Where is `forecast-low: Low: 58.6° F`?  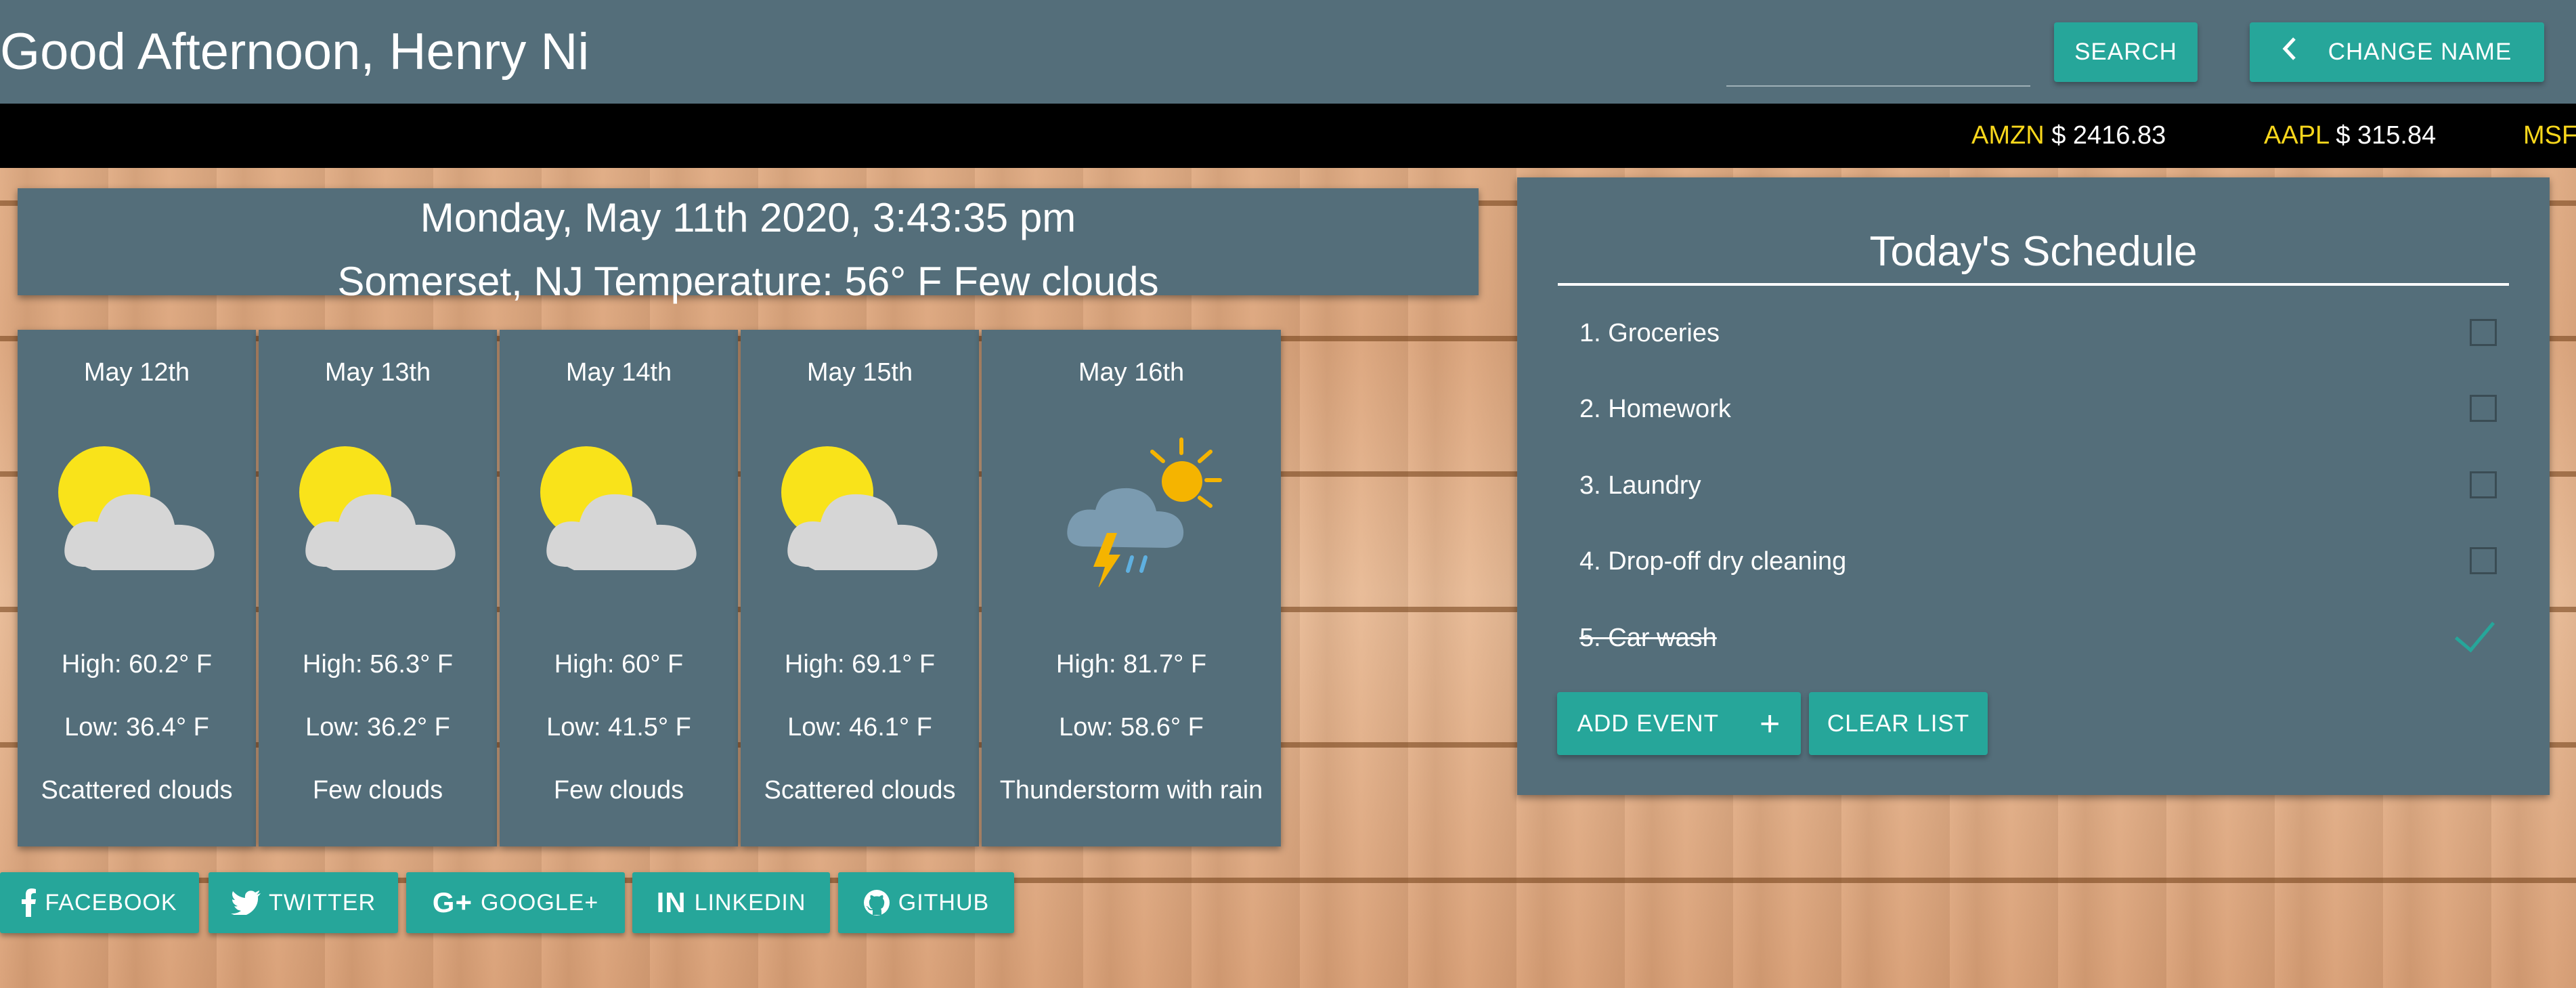 forecast-low: Low: 58.6° F is located at coordinates (1131, 727).